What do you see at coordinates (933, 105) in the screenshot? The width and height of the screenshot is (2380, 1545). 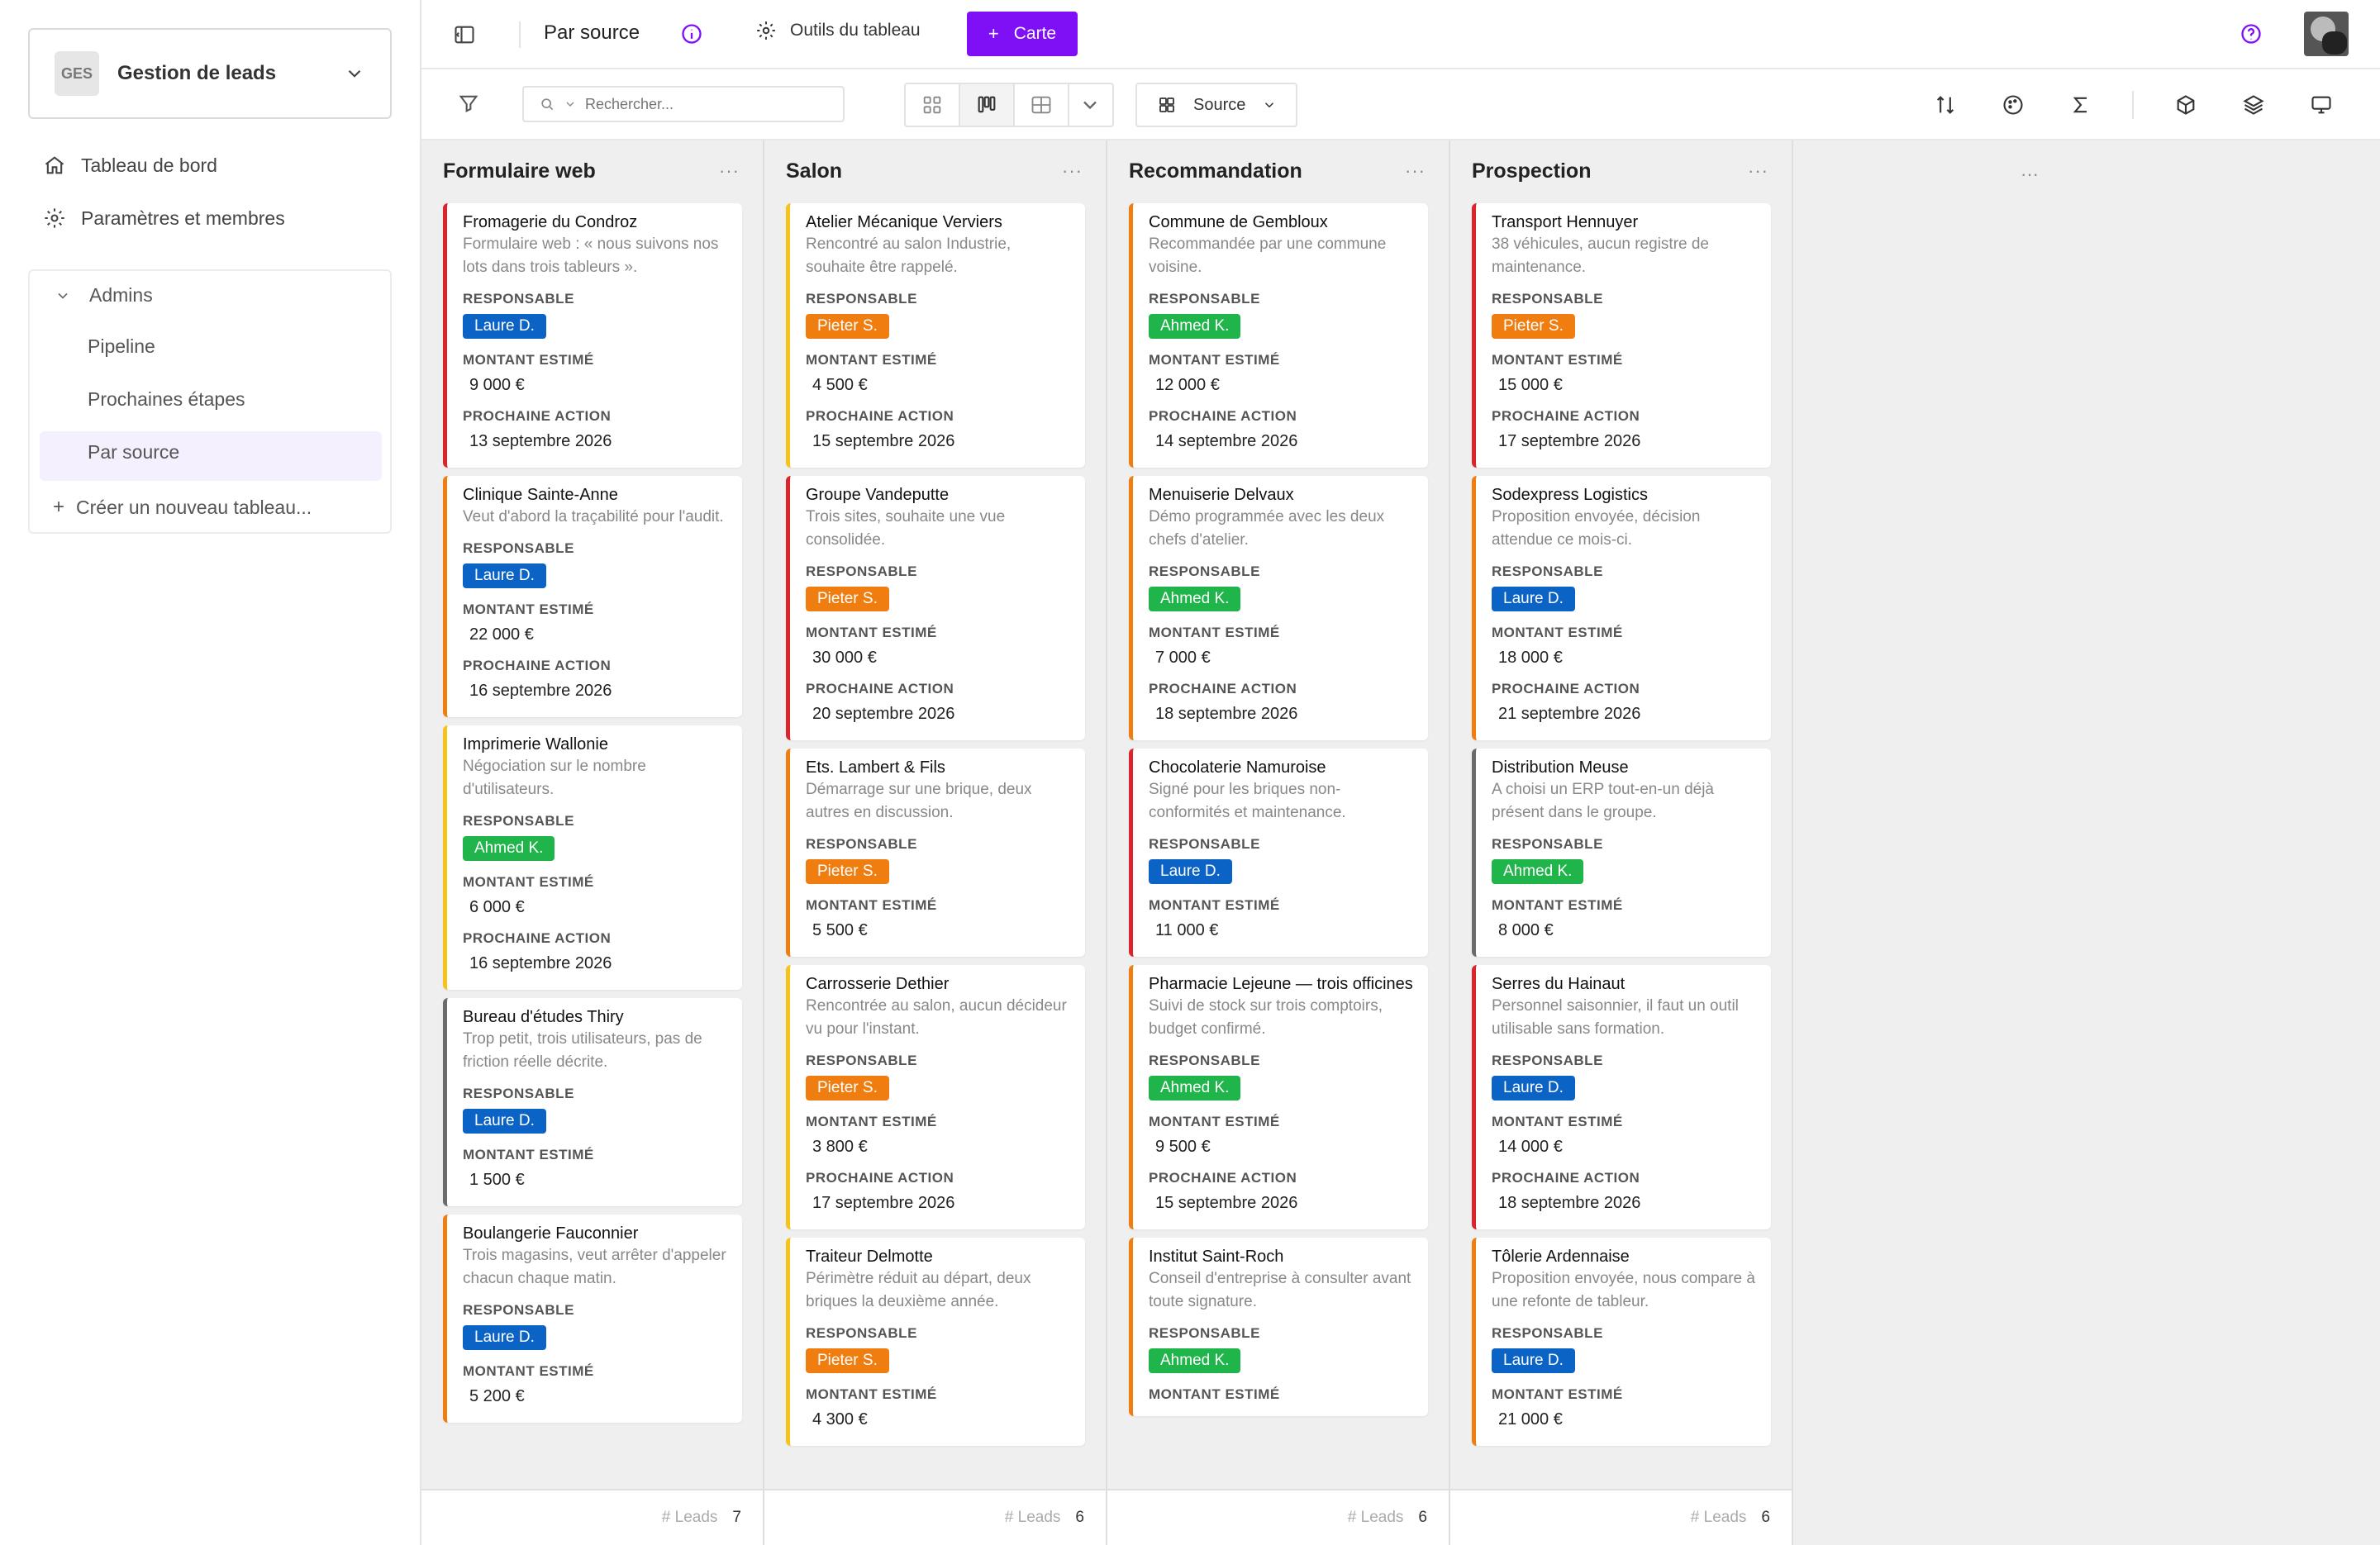 I see `view-grid-button` at bounding box center [933, 105].